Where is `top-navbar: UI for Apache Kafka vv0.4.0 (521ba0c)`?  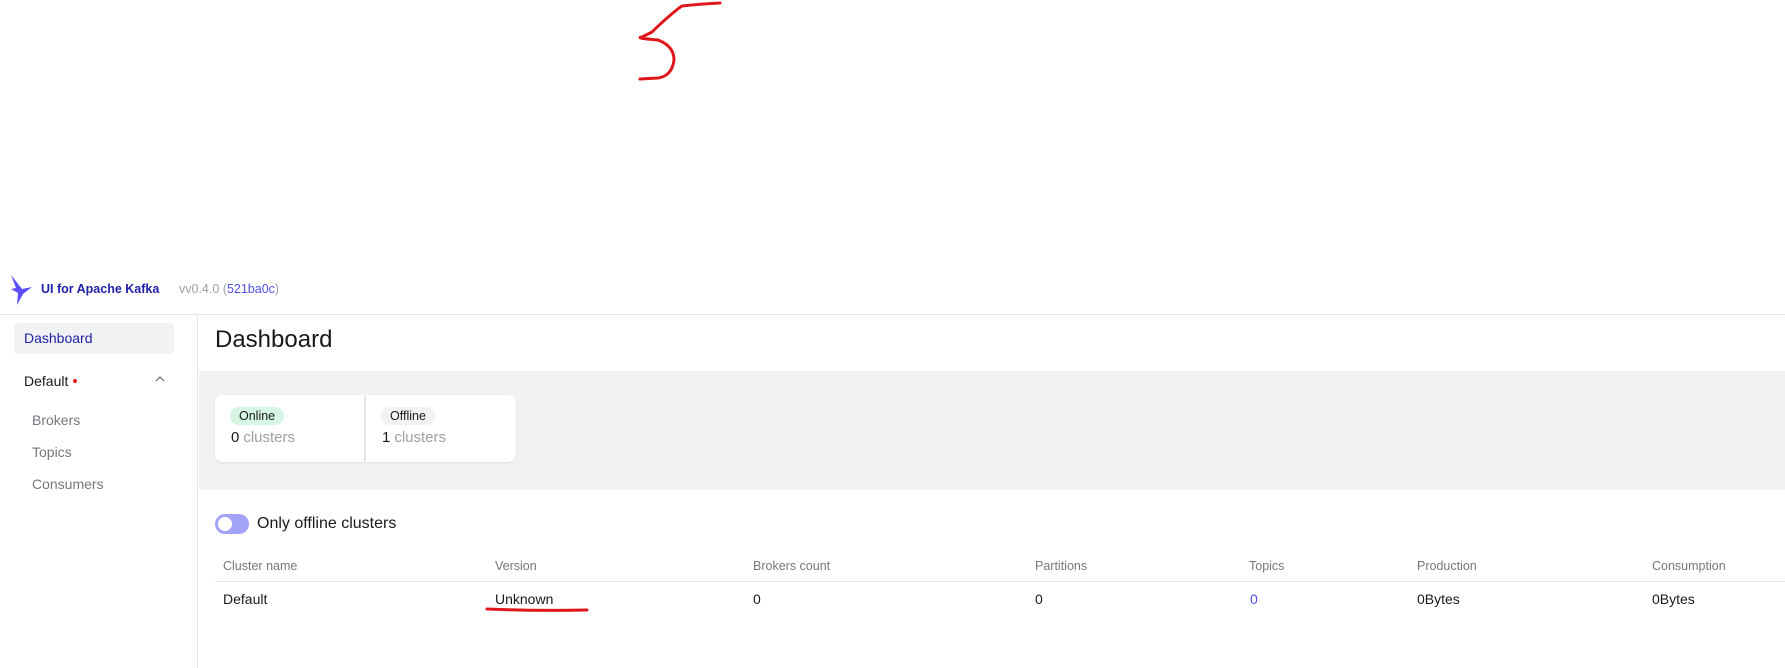
top-navbar: UI for Apache Kafka vv0.4.0 (521ba0c) is located at coordinates (892, 293).